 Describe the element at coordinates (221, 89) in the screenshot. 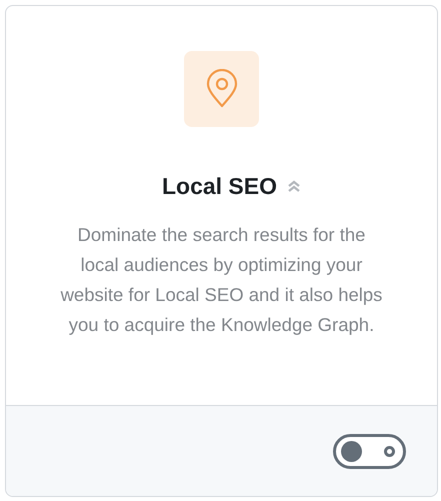

I see `map-pin-icon` at that location.